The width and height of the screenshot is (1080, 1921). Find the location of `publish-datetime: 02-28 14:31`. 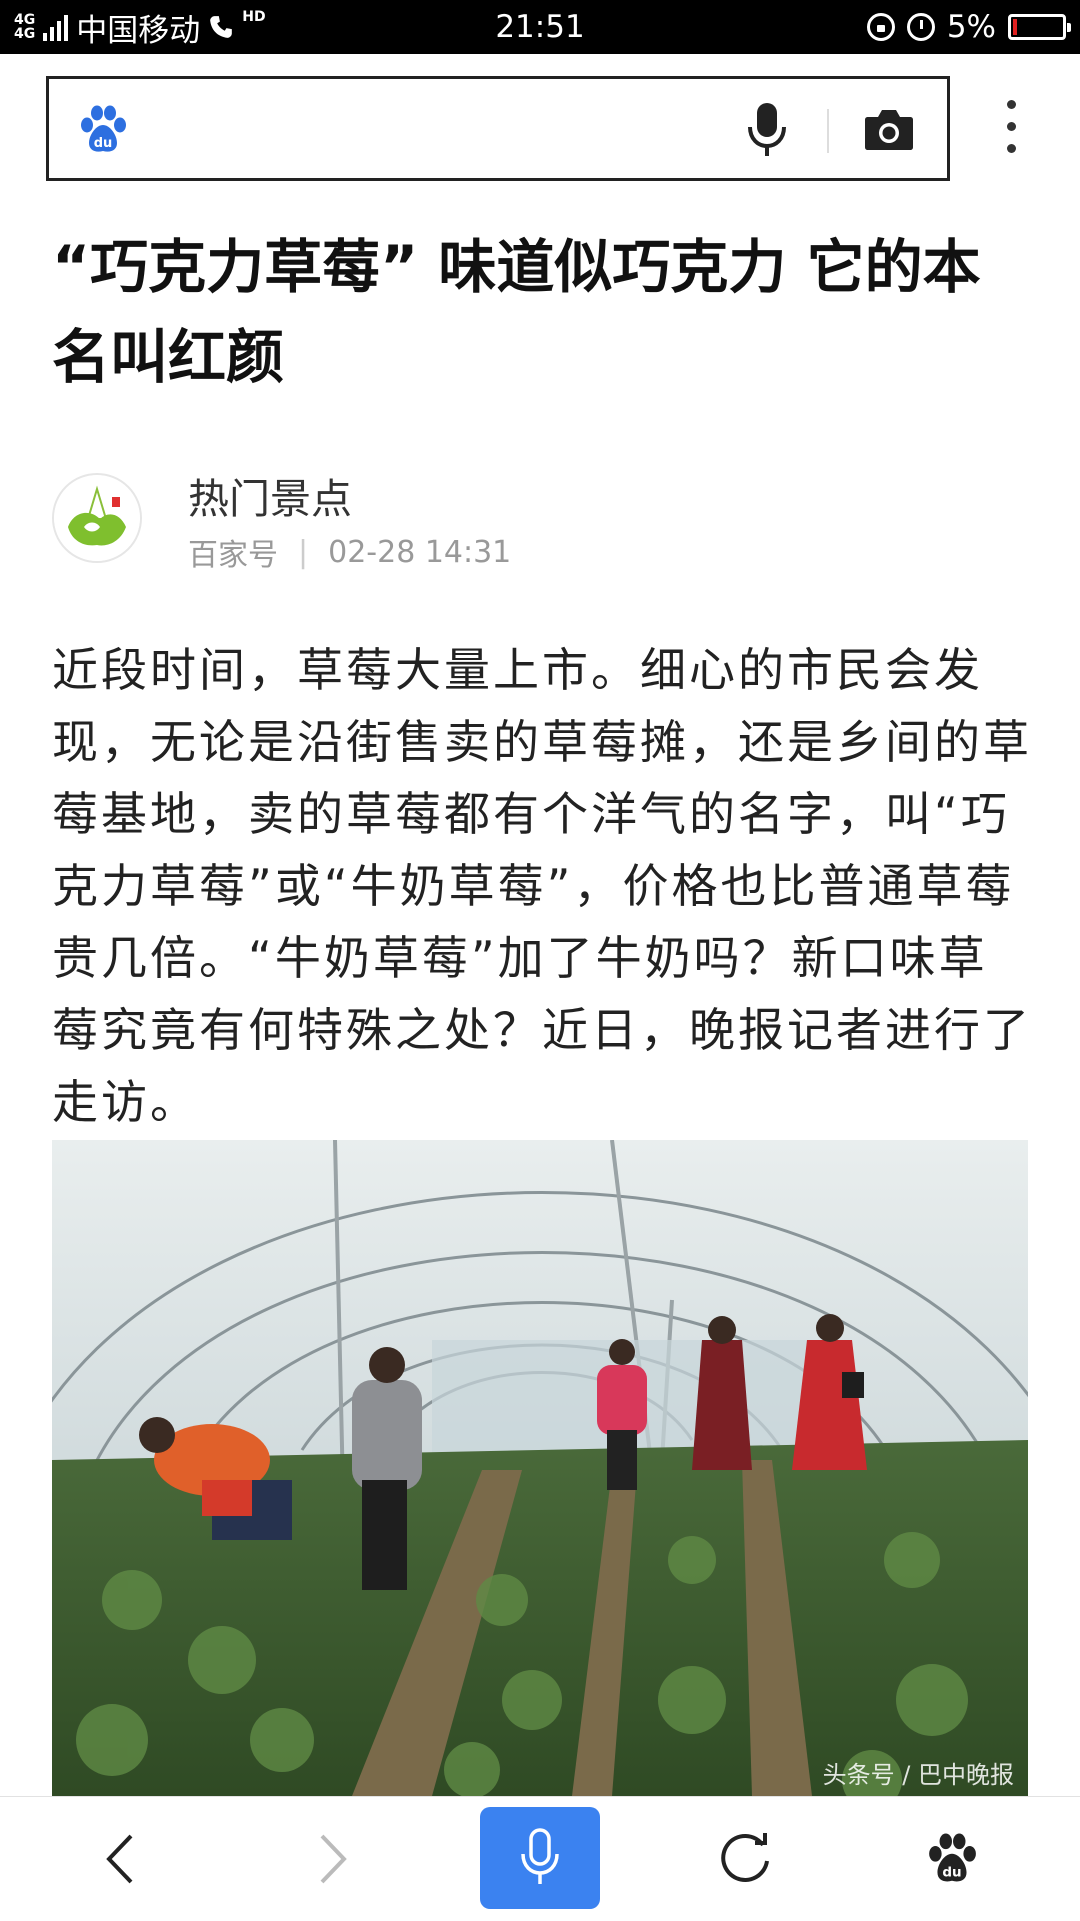

publish-datetime: 02-28 14:31 is located at coordinates (420, 552).